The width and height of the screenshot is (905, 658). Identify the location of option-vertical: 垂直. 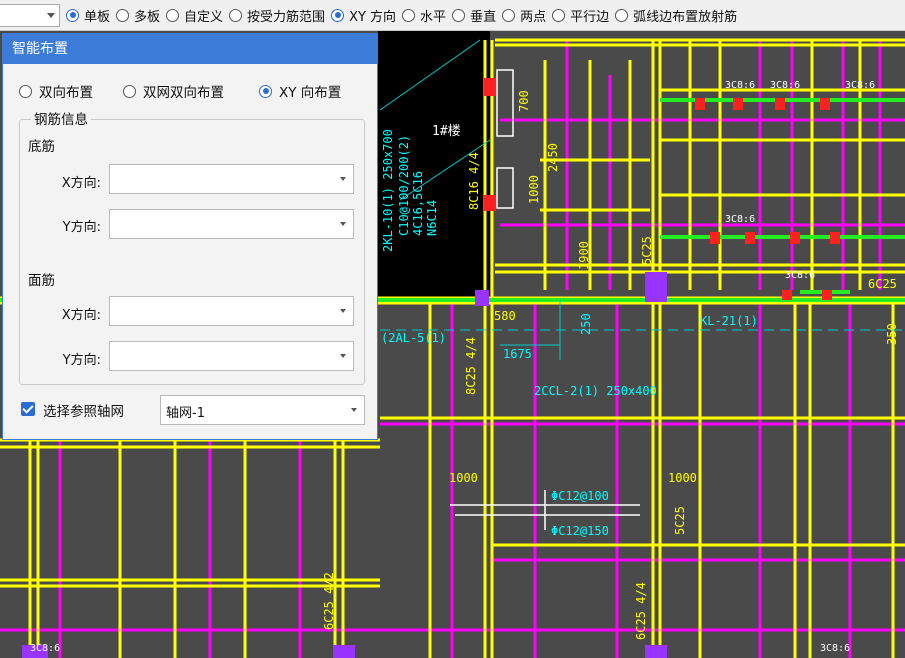
(474, 15).